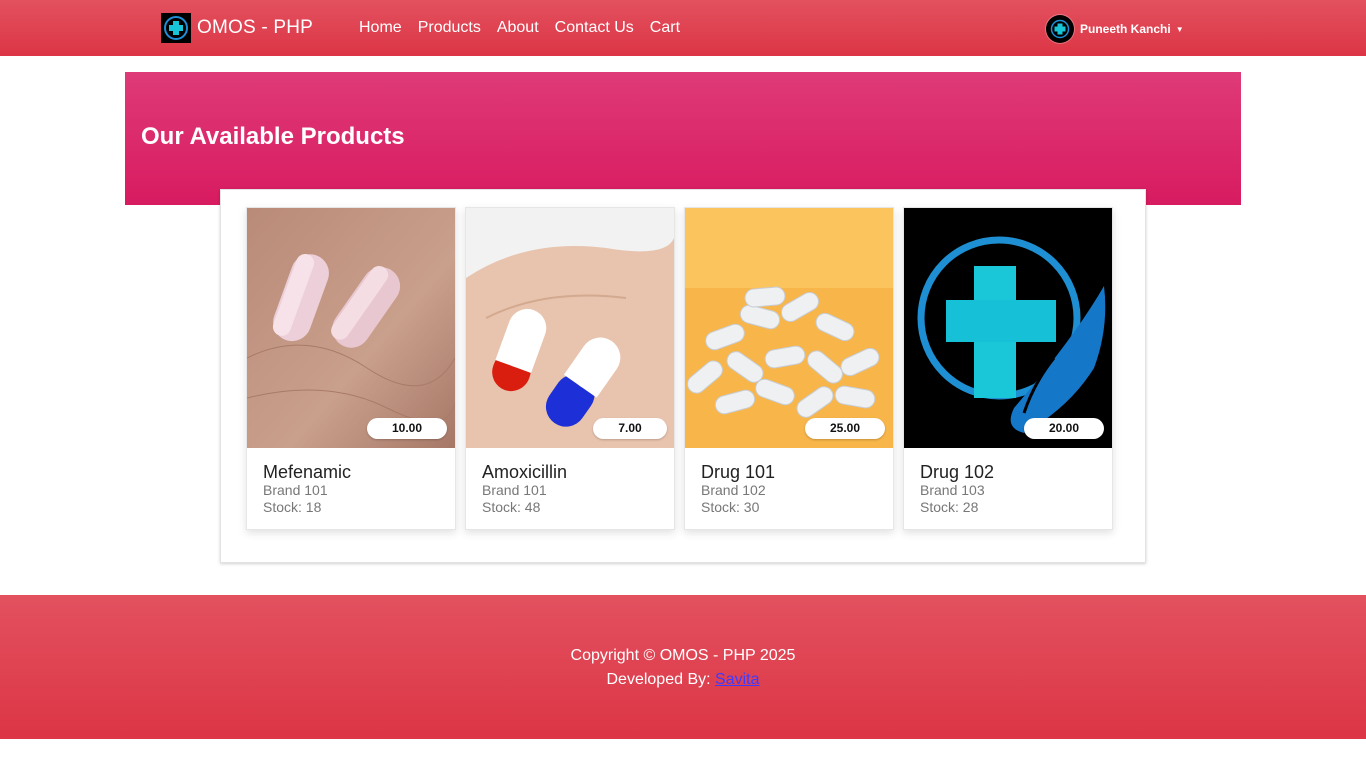 Image resolution: width=1366 pixels, height=768 pixels. I want to click on product-stock: Stock: 28, so click(949, 507).